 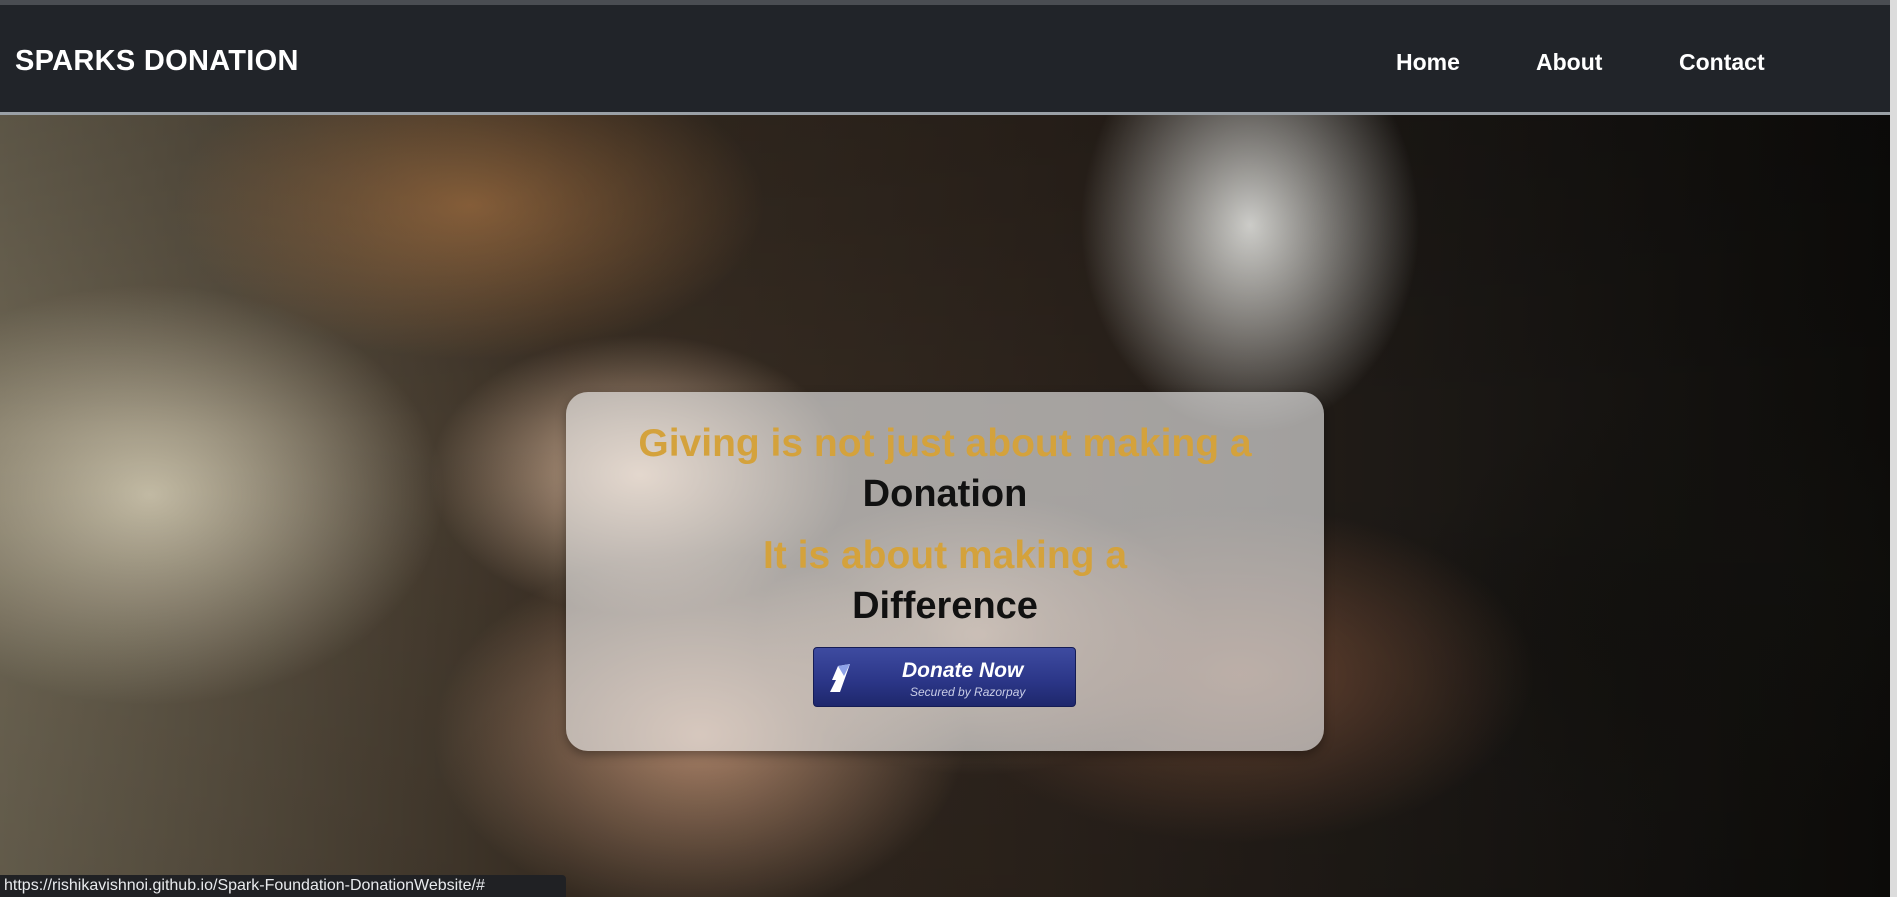 What do you see at coordinates (945, 555) in the screenshot?
I see `tagline-line-3: It is about making a` at bounding box center [945, 555].